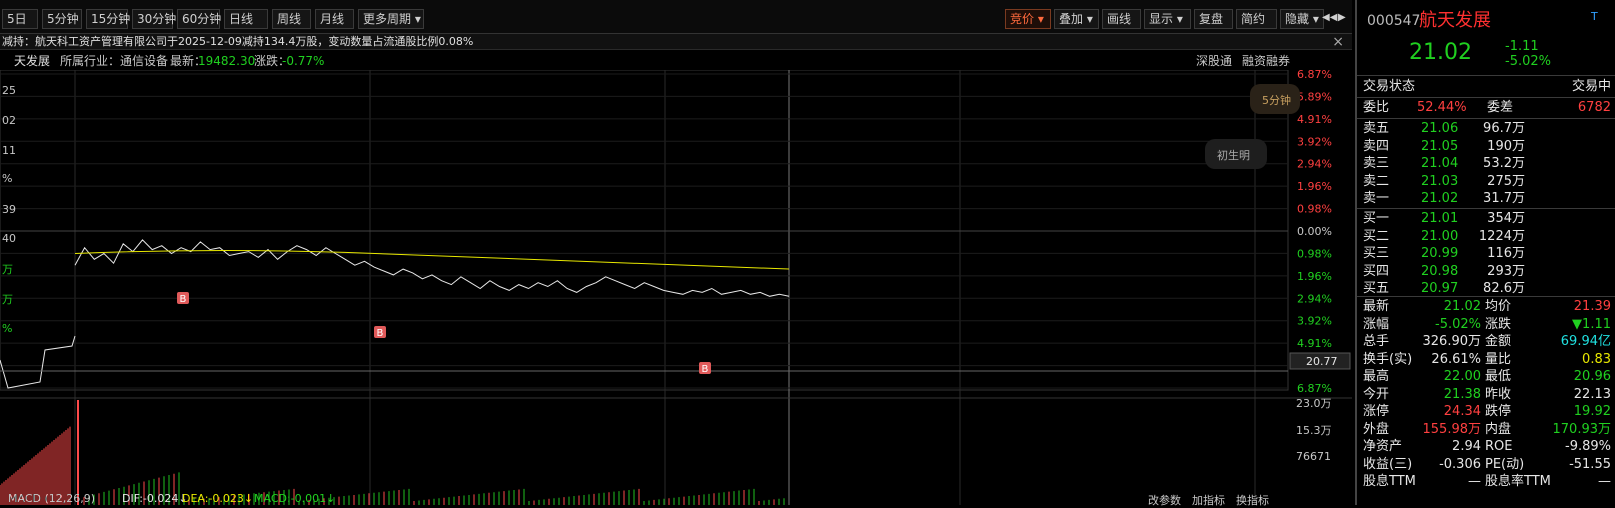 Image resolution: width=1615 pixels, height=508 pixels. What do you see at coordinates (1504, 198) in the screenshot?
I see `ask-volume: 31.7万` at bounding box center [1504, 198].